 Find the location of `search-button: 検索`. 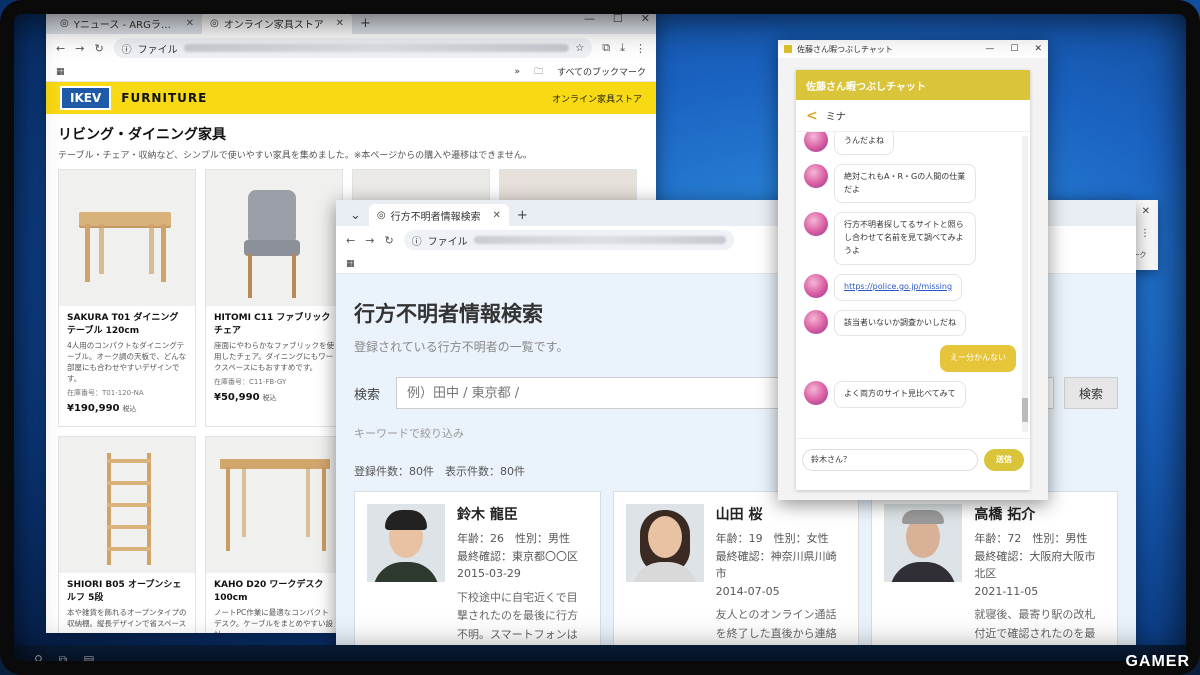

search-button: 検索 is located at coordinates (1091, 393).